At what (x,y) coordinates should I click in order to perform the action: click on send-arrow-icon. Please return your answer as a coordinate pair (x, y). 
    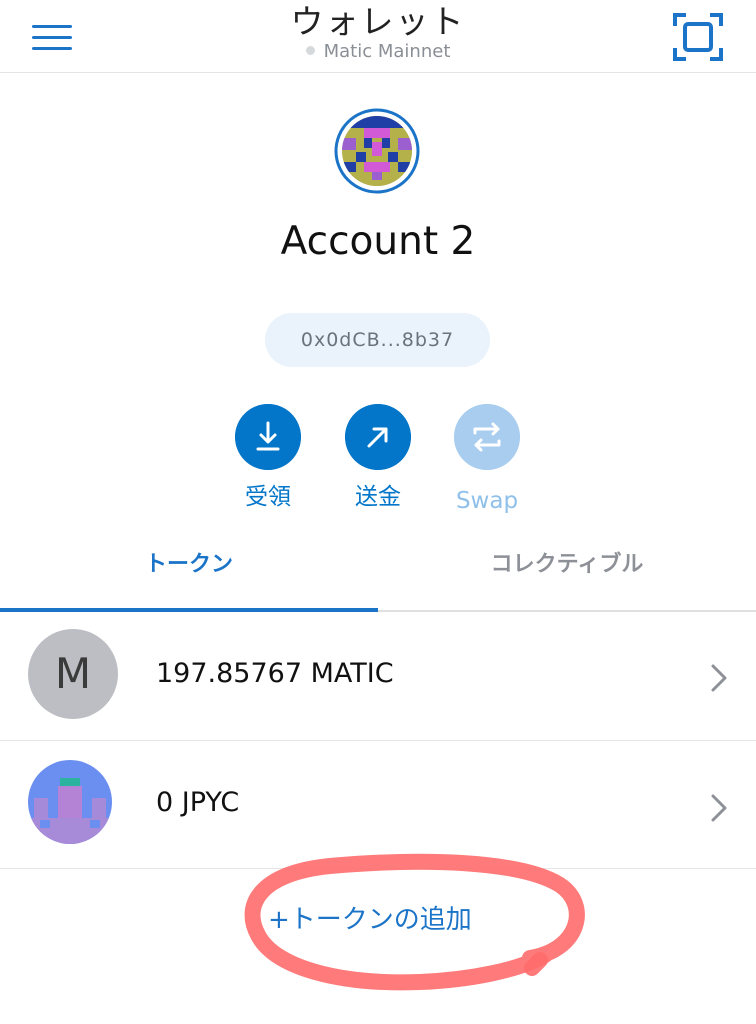
    Looking at the image, I should click on (378, 437).